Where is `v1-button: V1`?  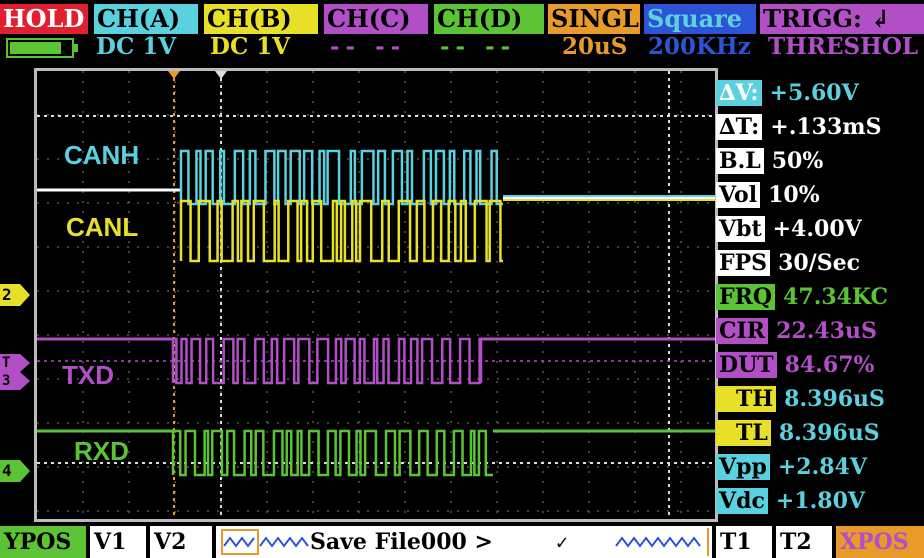 v1-button: V1 is located at coordinates (118, 542).